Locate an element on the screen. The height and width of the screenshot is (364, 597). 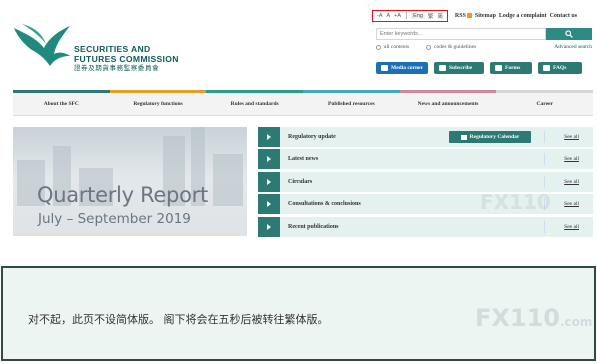
nav-published-resources: Published resources is located at coordinates (351, 102).